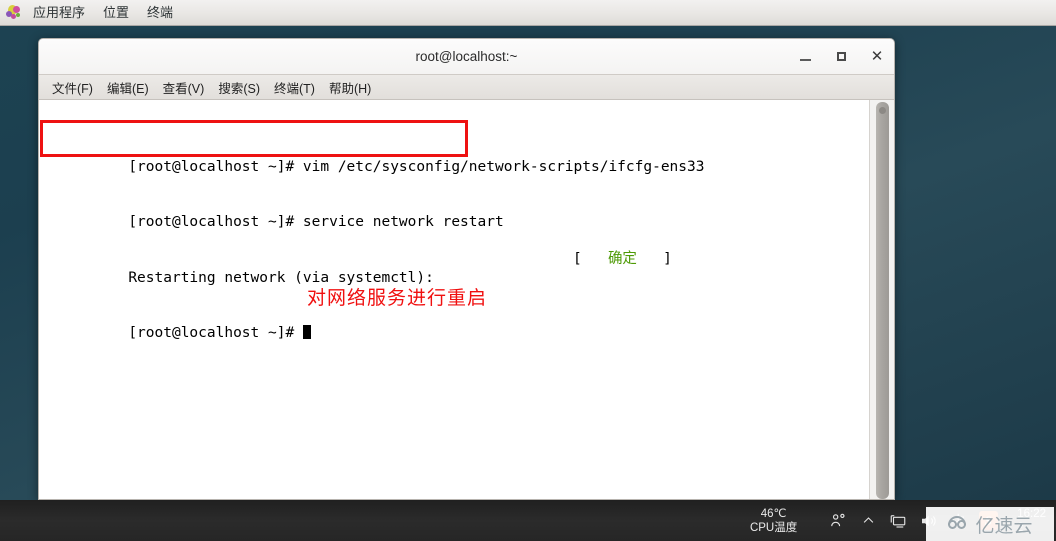 The width and height of the screenshot is (1056, 541). I want to click on cpu-temp-value: 46℃, so click(773, 513).